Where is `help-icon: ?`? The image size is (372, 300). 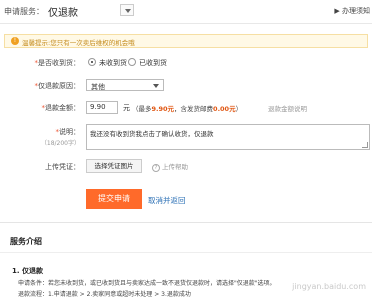 help-icon: ? is located at coordinates (156, 168).